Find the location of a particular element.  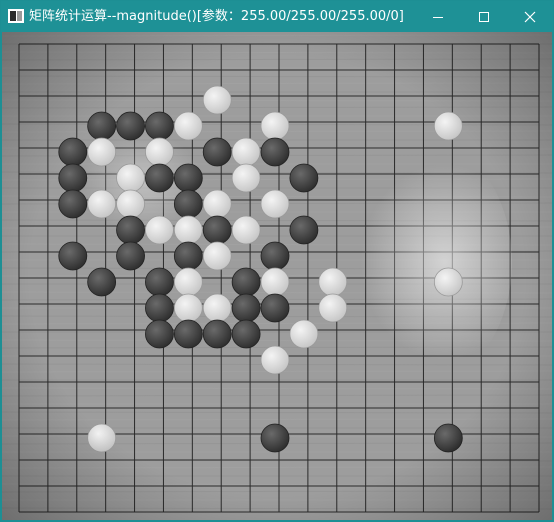

maximize-button is located at coordinates (484, 16).